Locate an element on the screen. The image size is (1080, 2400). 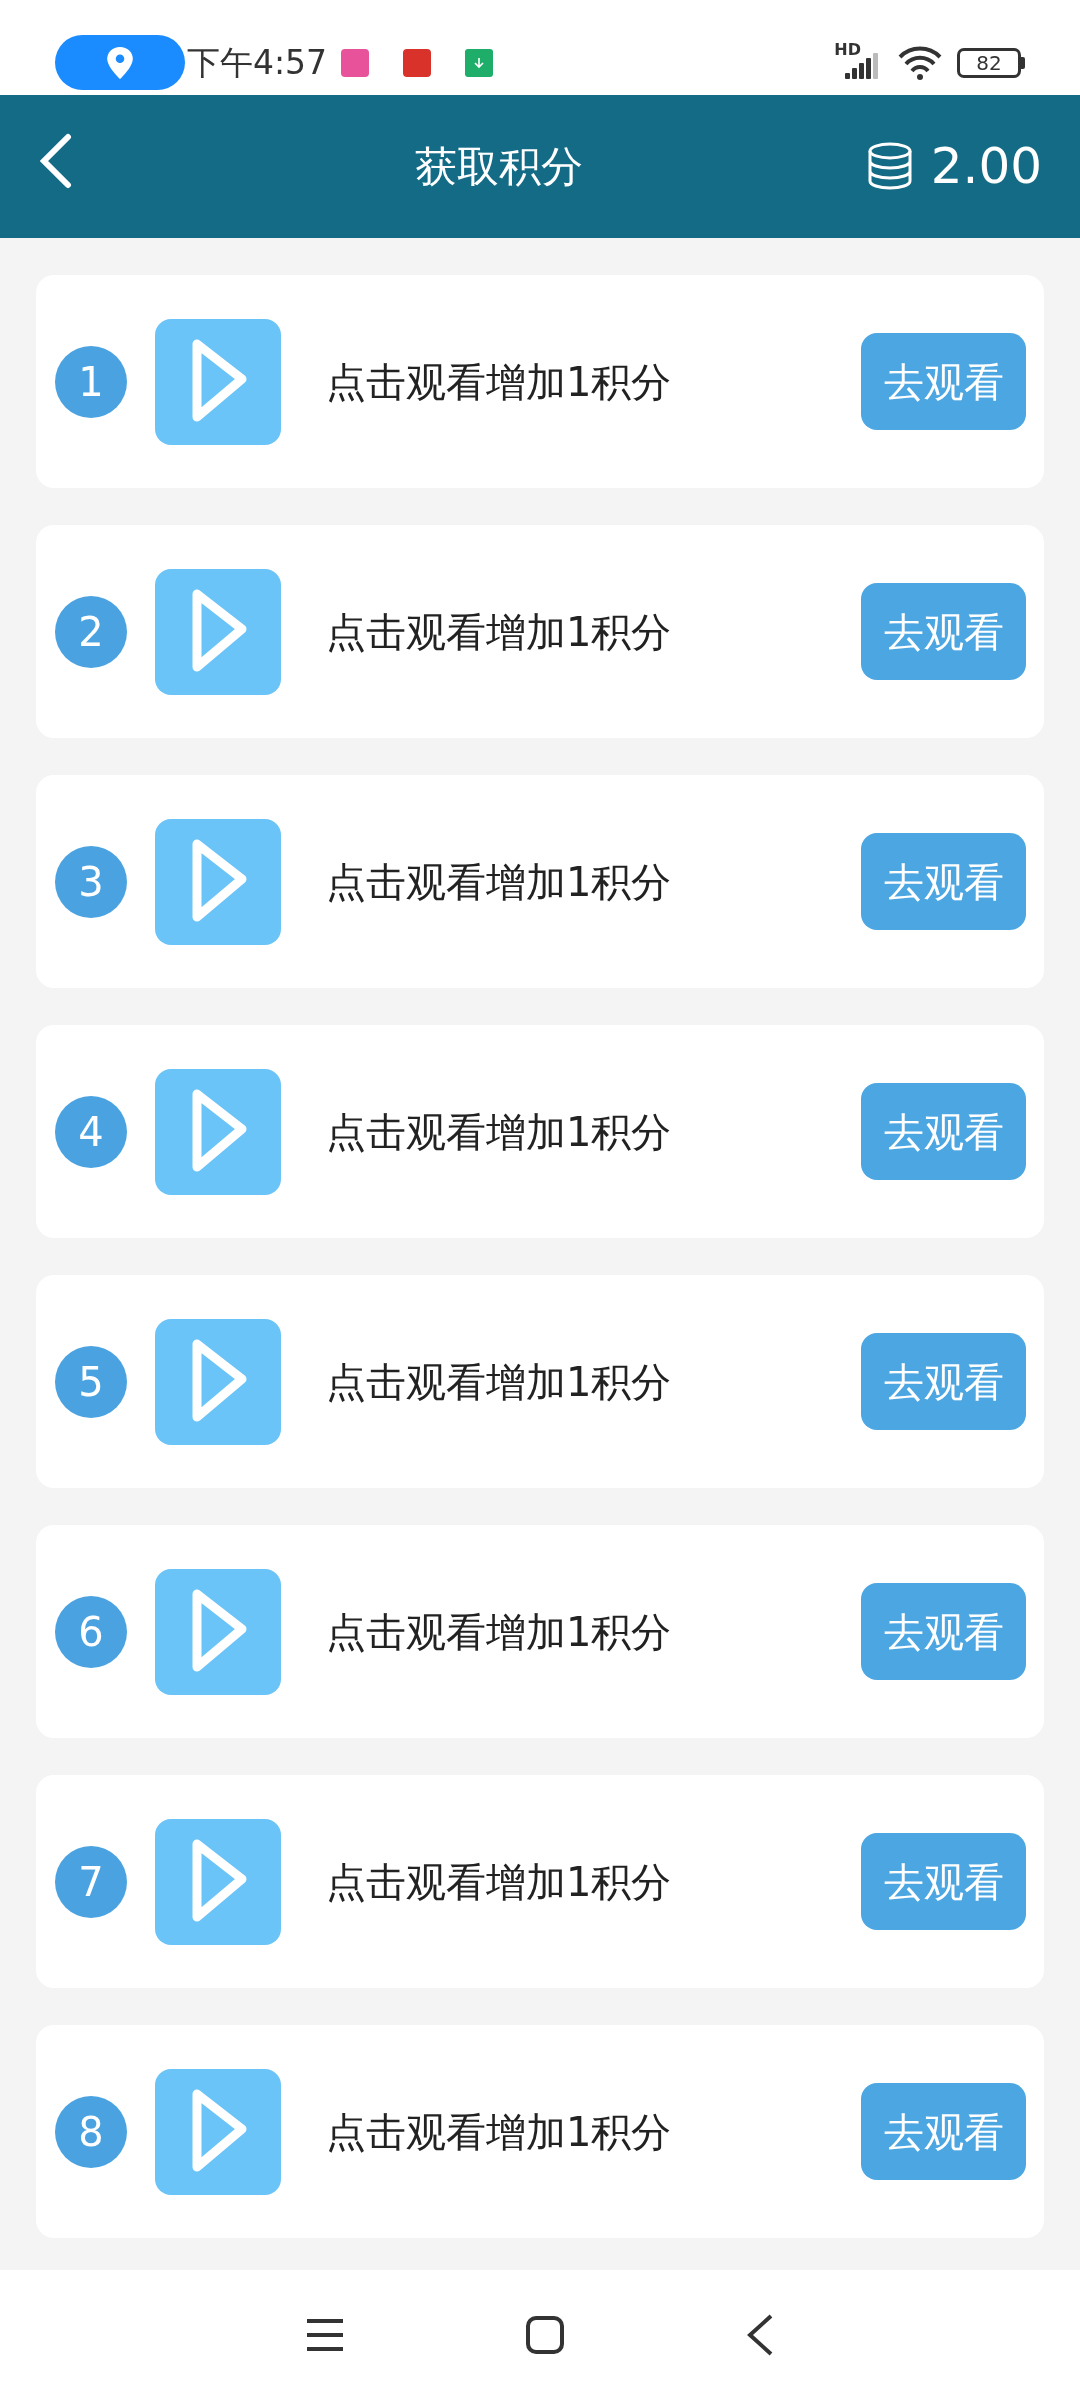
battery-indicator: 82 is located at coordinates (989, 62).